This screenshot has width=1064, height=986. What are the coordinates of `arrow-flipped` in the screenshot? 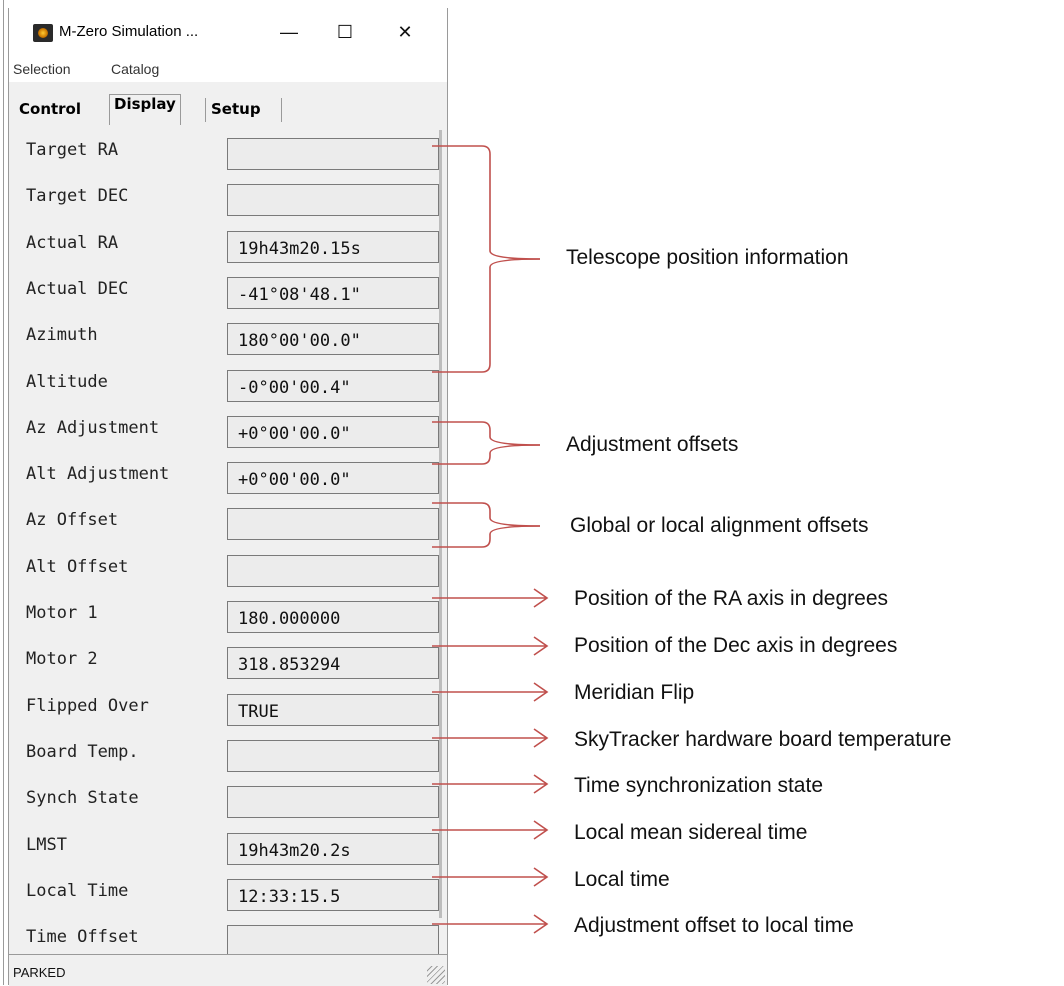 It's located at (490, 692).